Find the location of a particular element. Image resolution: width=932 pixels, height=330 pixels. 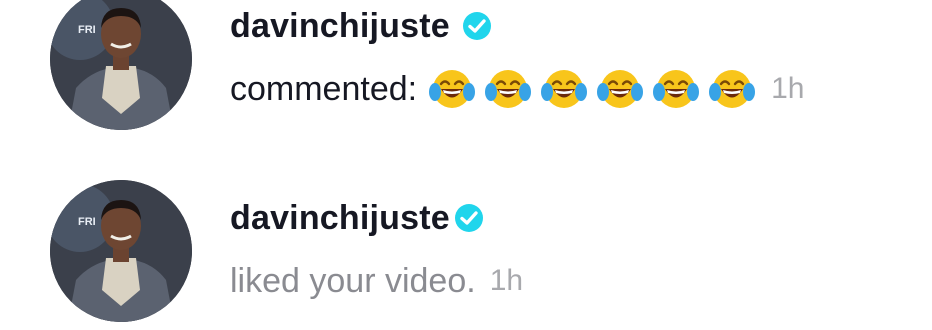

comment-emojis is located at coordinates (597, 89).